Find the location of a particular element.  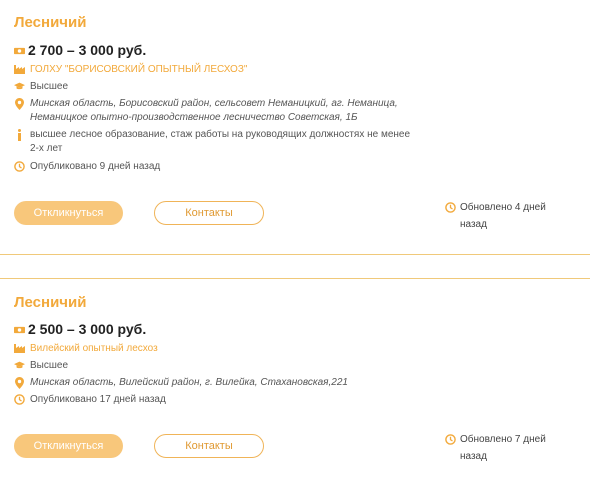

salary: 2 500 – 3 000 руб. is located at coordinates (87, 329).